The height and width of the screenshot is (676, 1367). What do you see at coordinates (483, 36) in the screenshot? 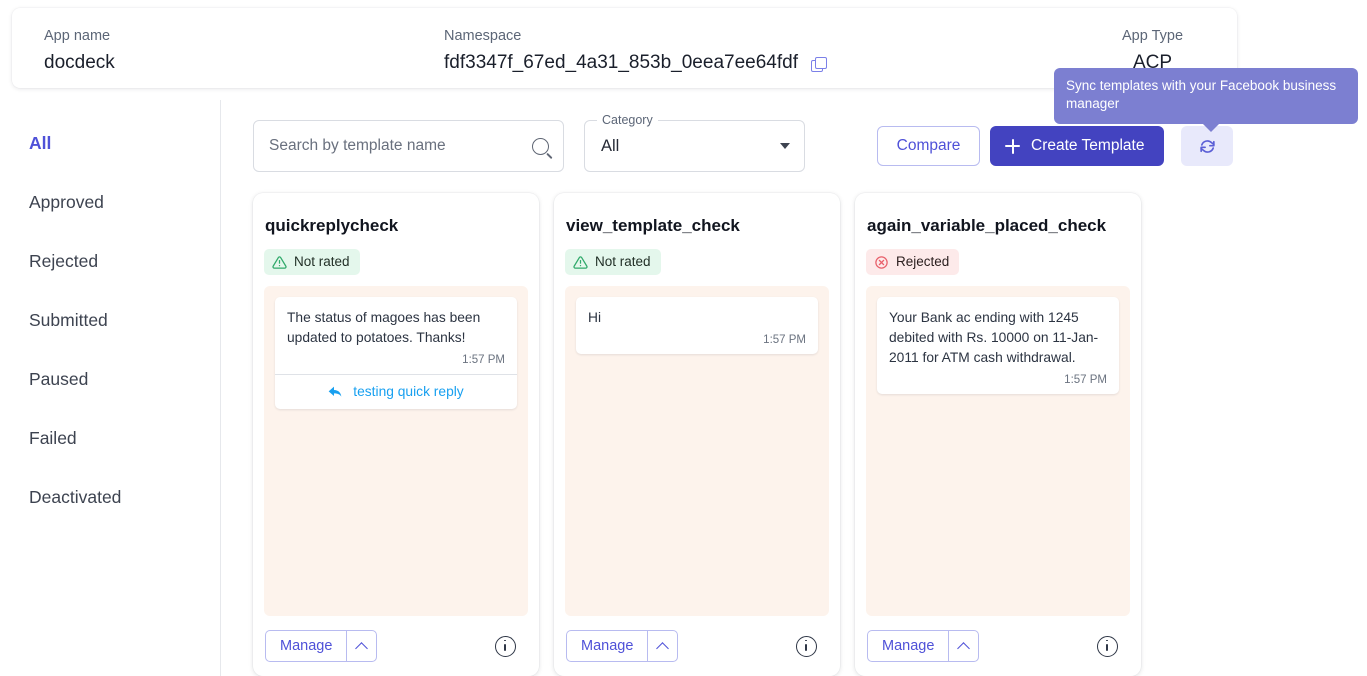
I see `namespace-label: Namespace` at bounding box center [483, 36].